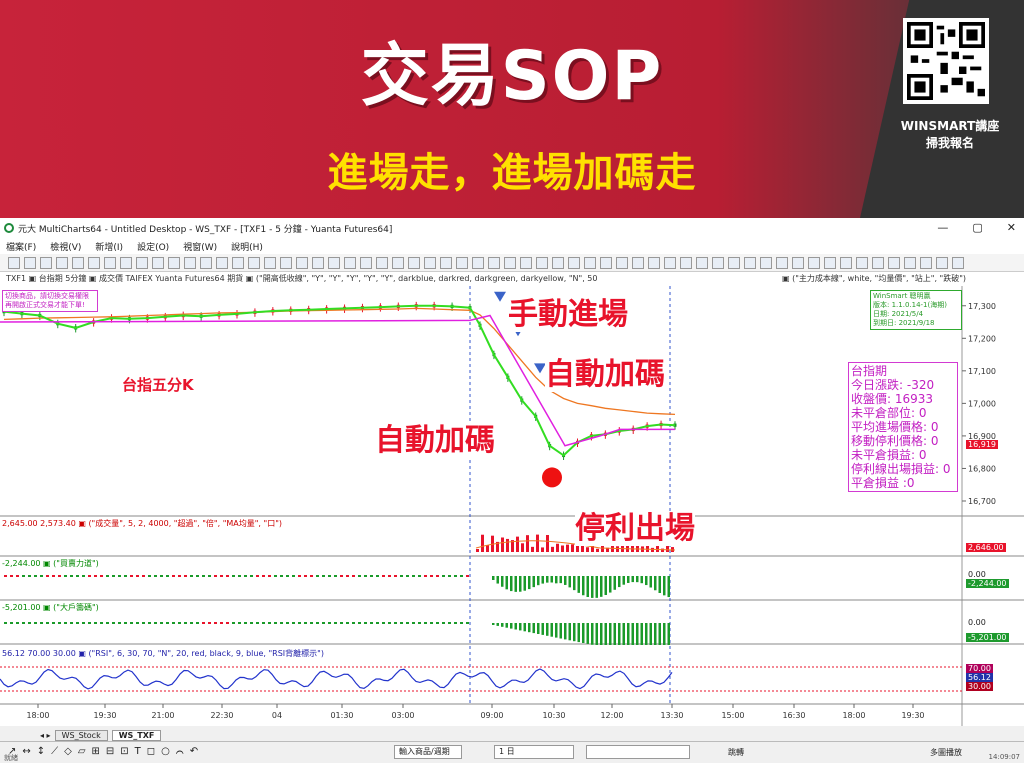  What do you see at coordinates (942, 227) in the screenshot?
I see `minimize-button: —` at bounding box center [942, 227].